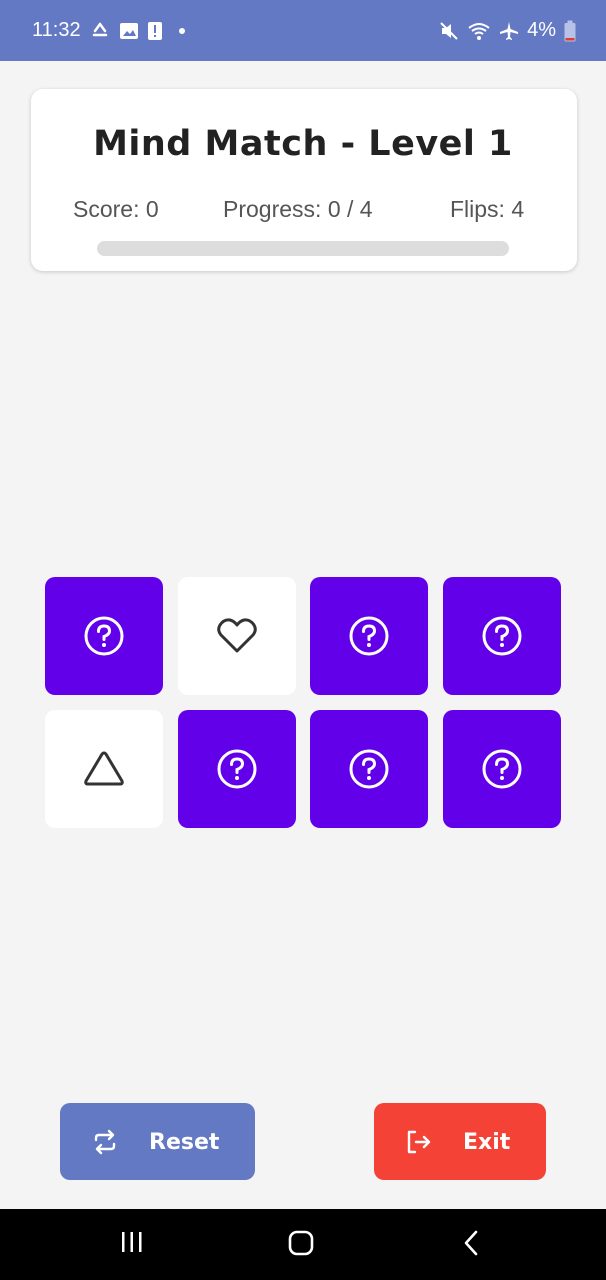 The image size is (606, 1280). I want to click on reset-label: Reset, so click(184, 1142).